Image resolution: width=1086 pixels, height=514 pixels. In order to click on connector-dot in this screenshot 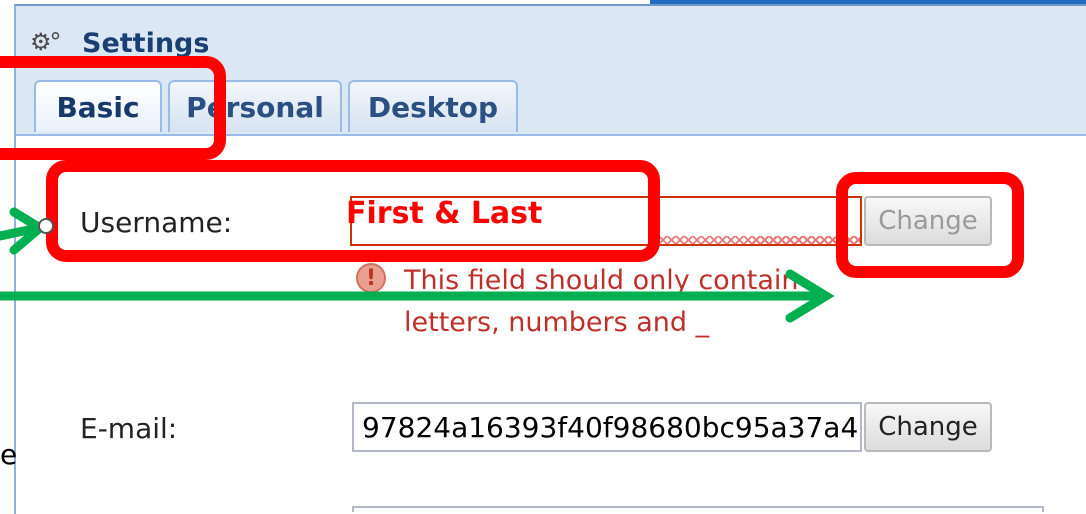, I will do `click(46, 226)`.